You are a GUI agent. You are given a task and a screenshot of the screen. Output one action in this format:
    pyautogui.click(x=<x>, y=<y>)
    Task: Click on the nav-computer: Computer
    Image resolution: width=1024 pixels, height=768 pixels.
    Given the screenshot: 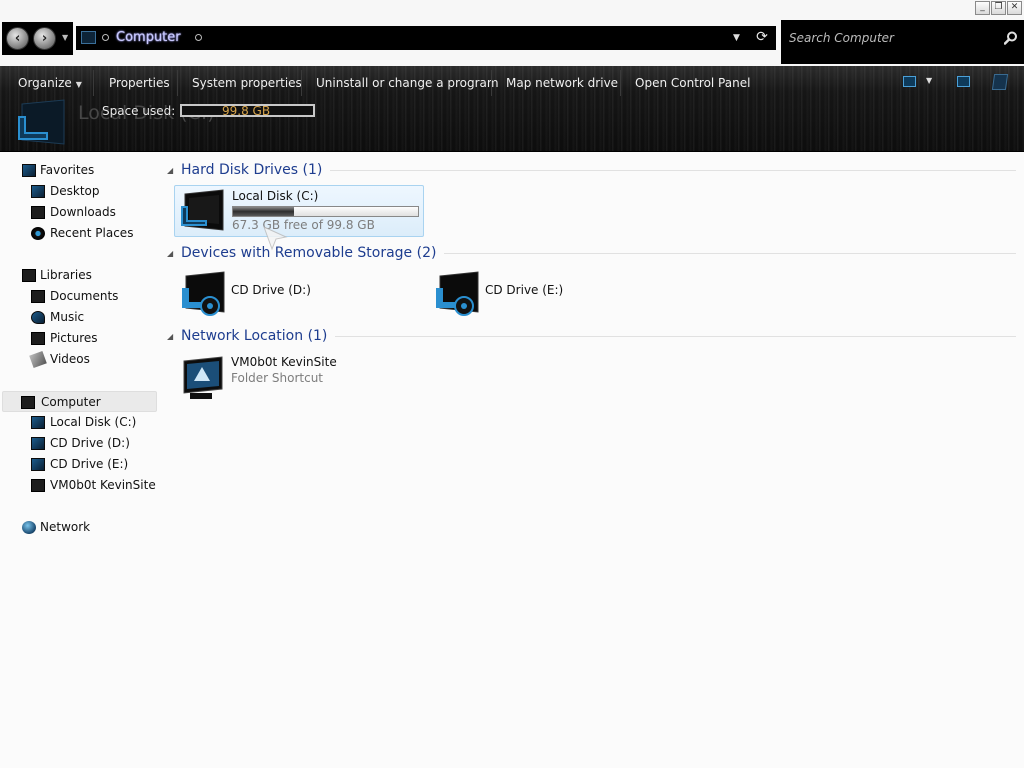 What is the action you would take?
    pyautogui.click(x=79, y=401)
    